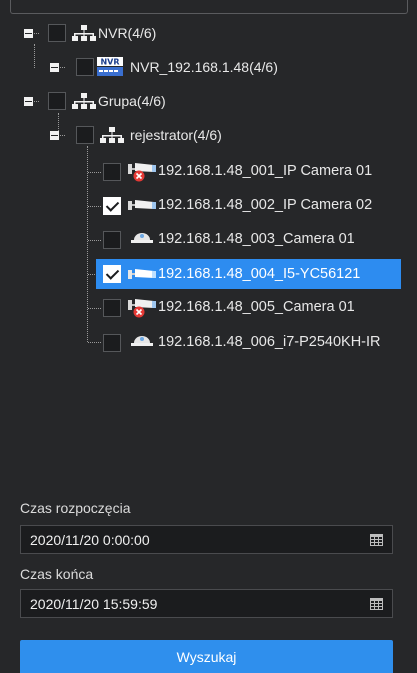  I want to click on tree-node-label: 192.168.1.48_002_IP Camera 02, so click(265, 205).